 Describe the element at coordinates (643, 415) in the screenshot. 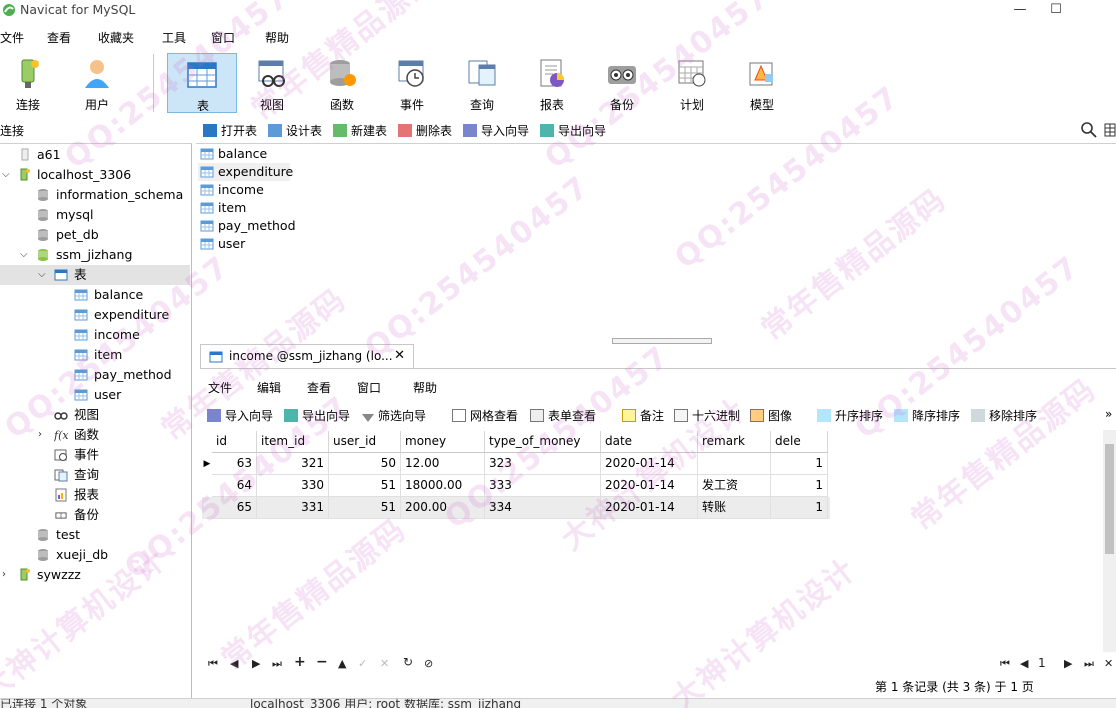

I see `memo-button: 备注` at that location.